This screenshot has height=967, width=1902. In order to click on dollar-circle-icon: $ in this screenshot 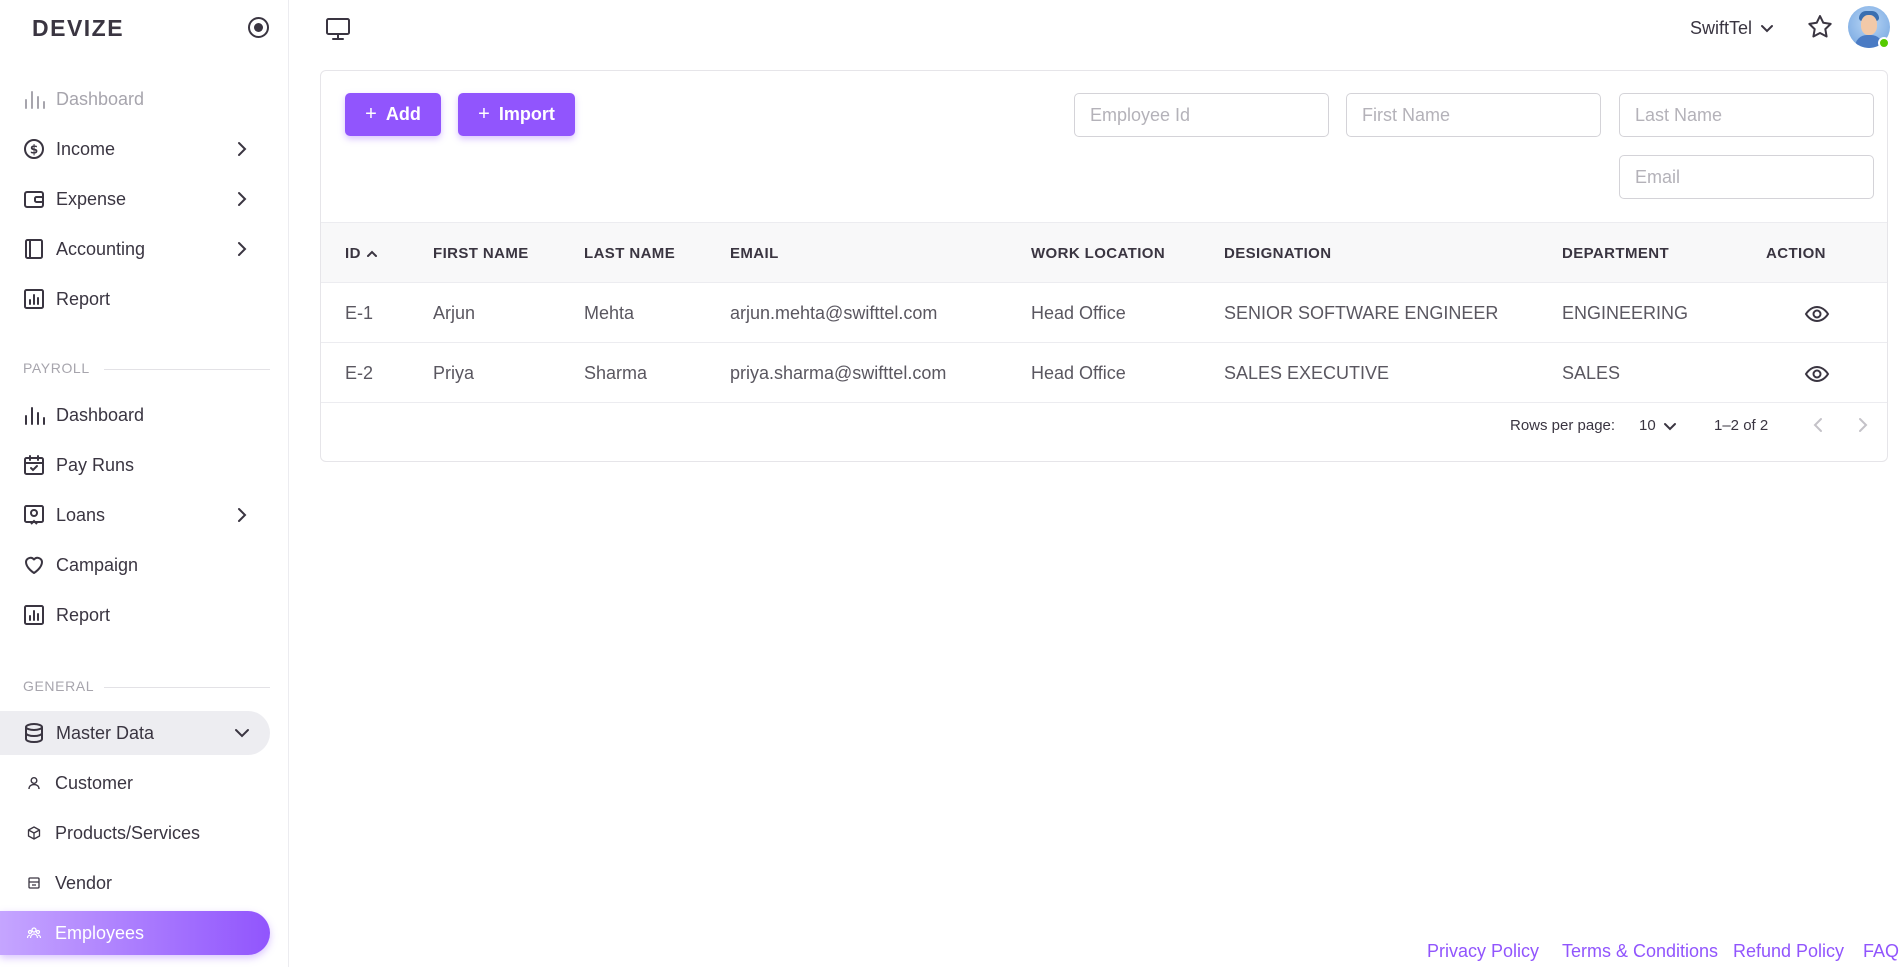, I will do `click(34, 149)`.